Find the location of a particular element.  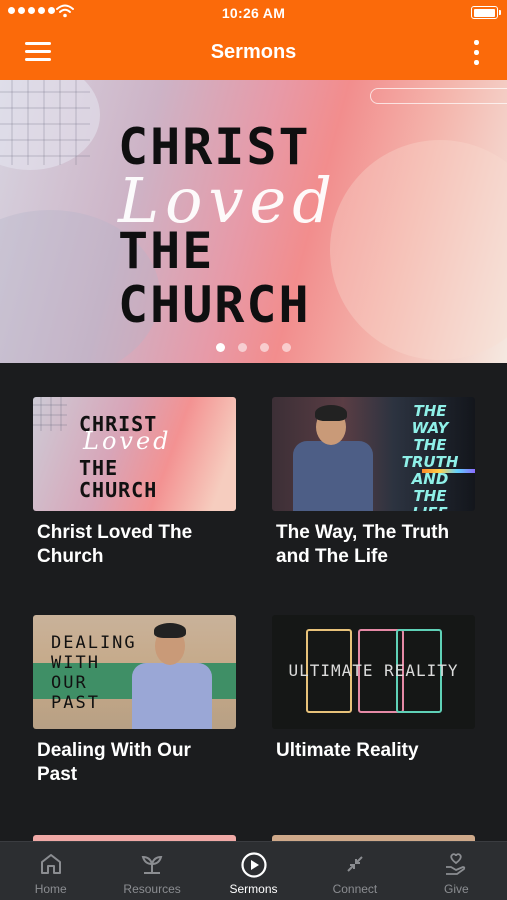

home-icon is located at coordinates (50, 864).